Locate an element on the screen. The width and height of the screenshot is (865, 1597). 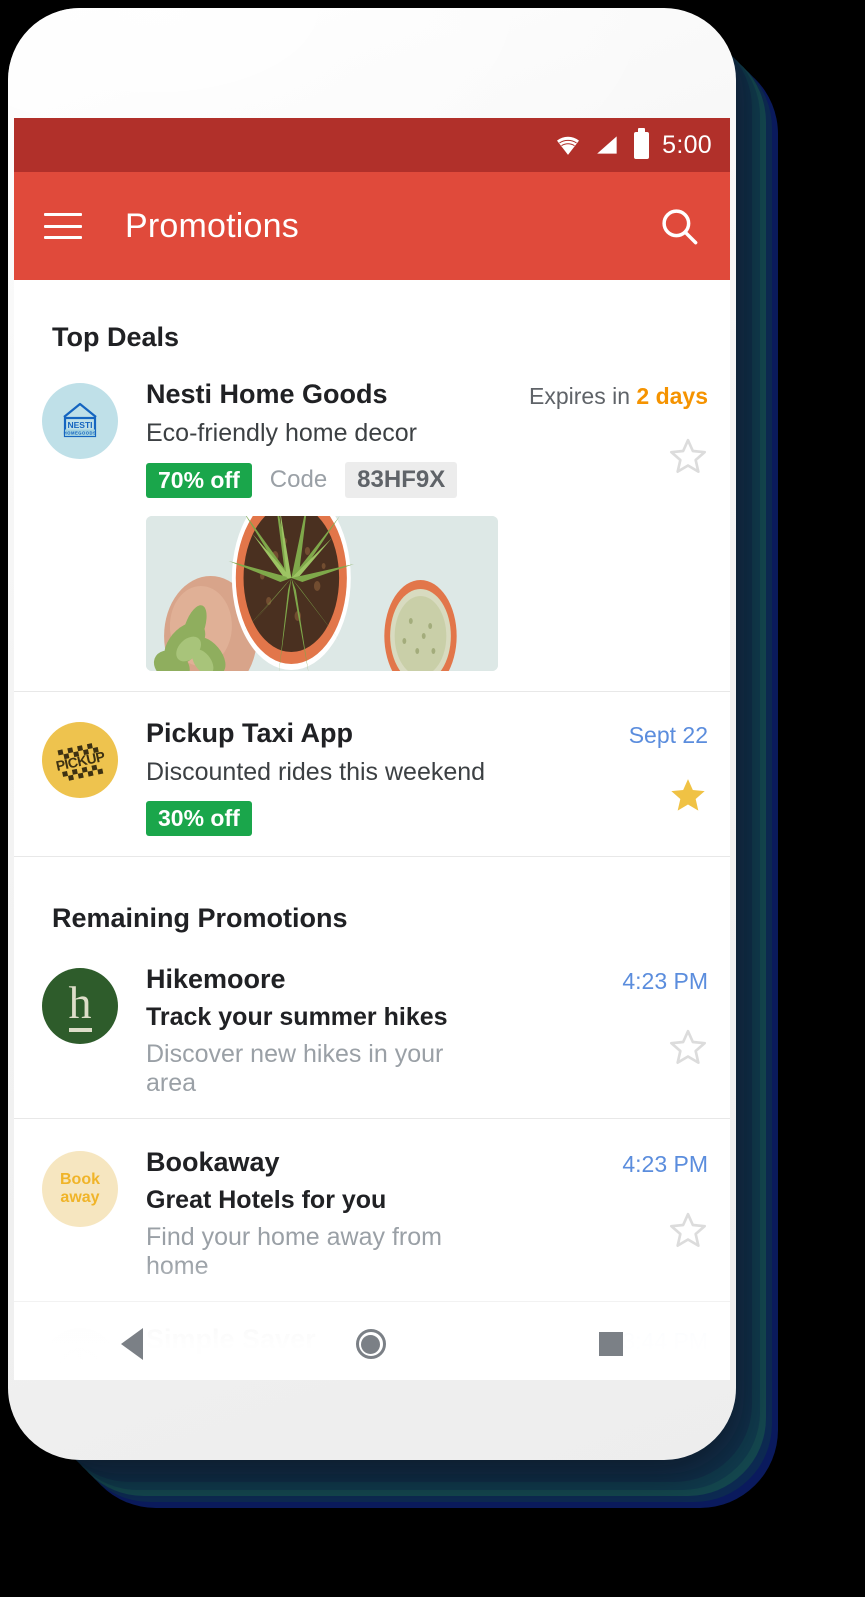
promo-date: Sept 22 is located at coordinates (668, 735).